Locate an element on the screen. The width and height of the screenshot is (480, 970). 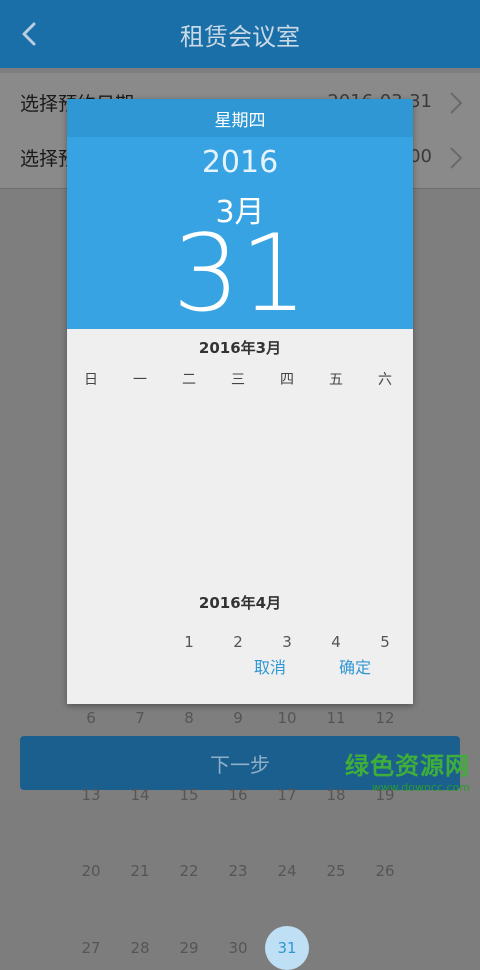
calendar-day: 9 is located at coordinates (238, 718).